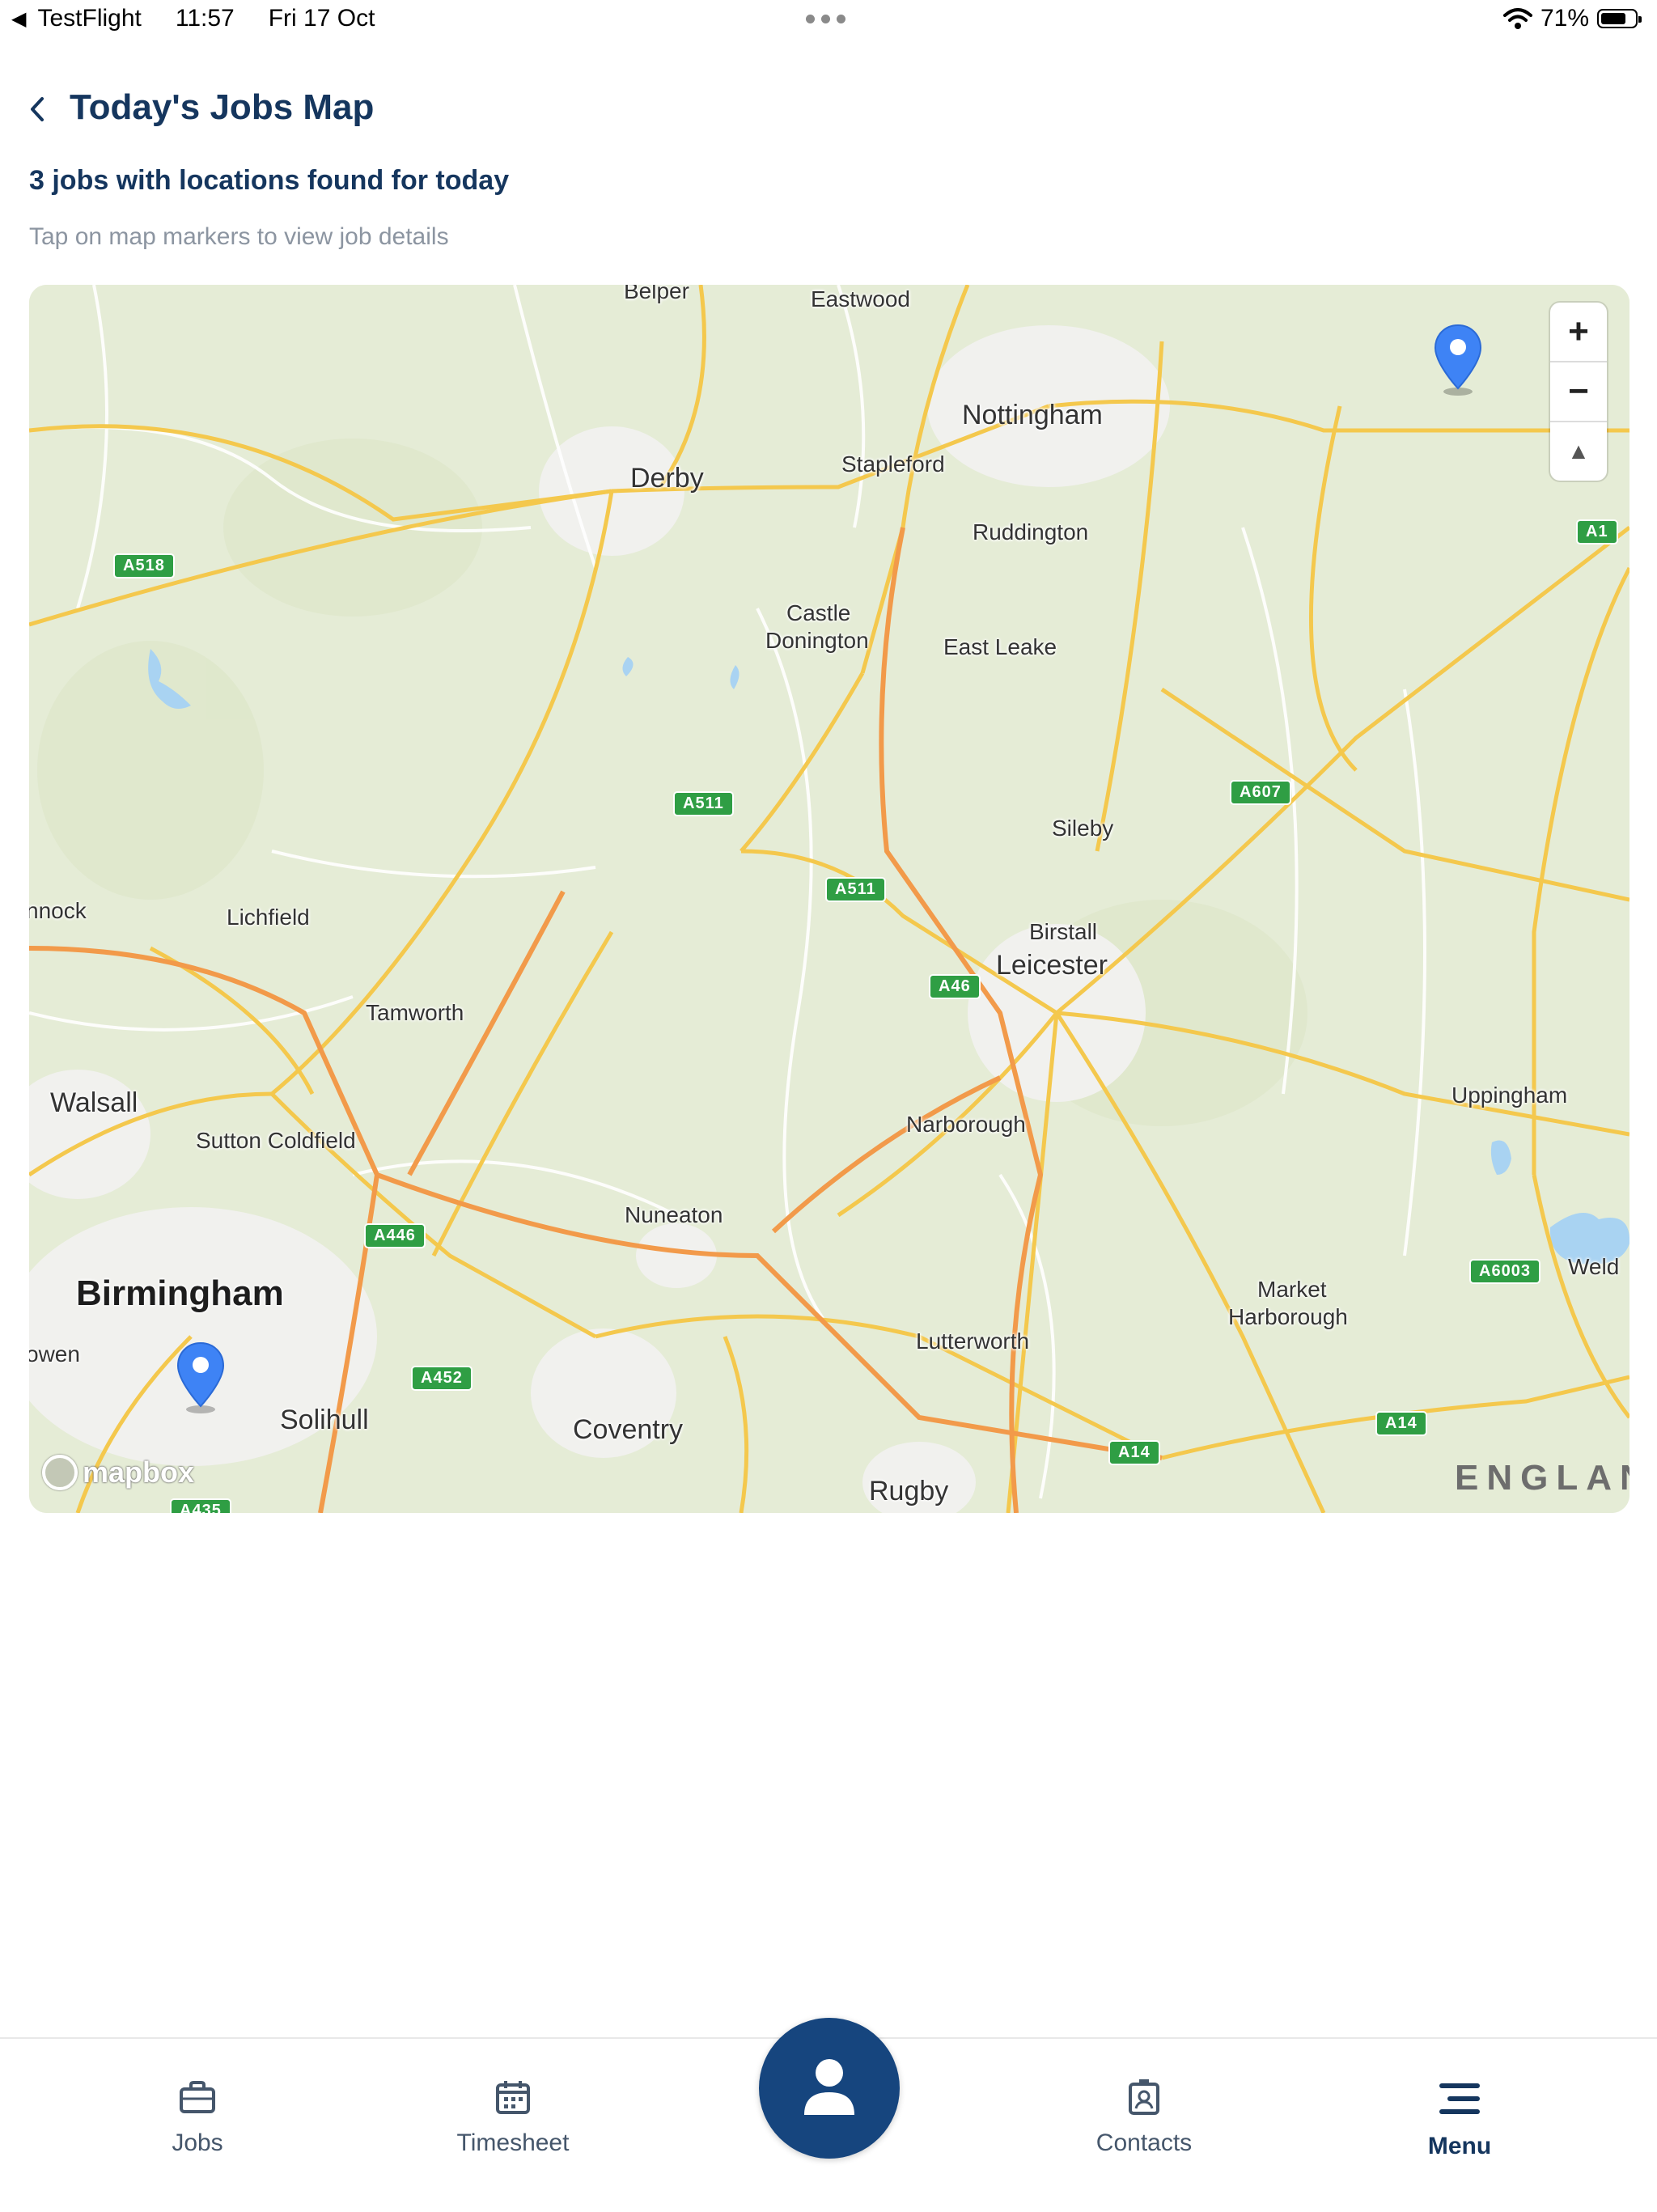 This screenshot has width=1657, height=2212. What do you see at coordinates (1260, 792) in the screenshot?
I see `road-shield-a607: A607` at bounding box center [1260, 792].